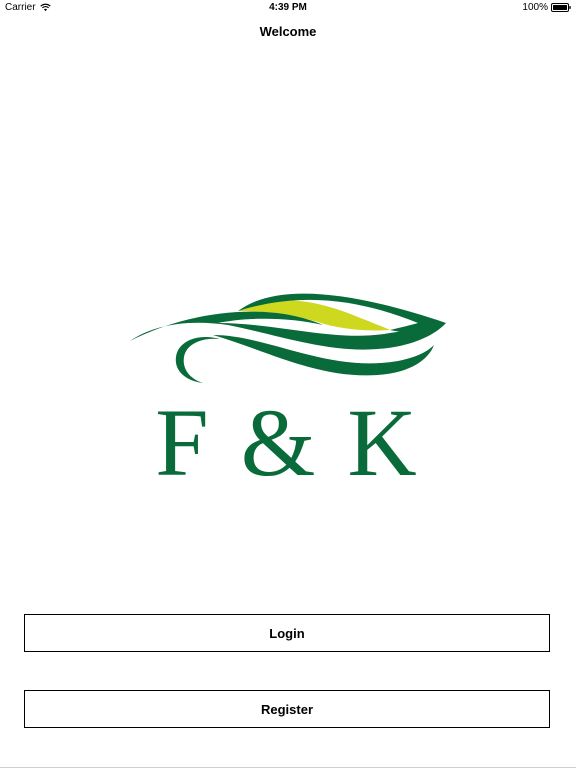  What do you see at coordinates (287, 436) in the screenshot?
I see `logo-text: F & K` at bounding box center [287, 436].